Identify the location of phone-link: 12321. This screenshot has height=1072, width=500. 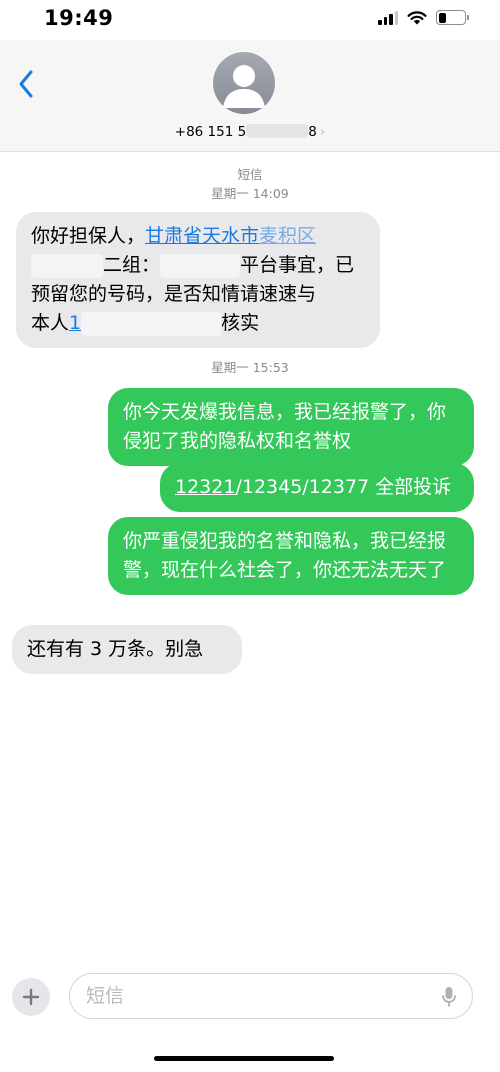
(205, 487).